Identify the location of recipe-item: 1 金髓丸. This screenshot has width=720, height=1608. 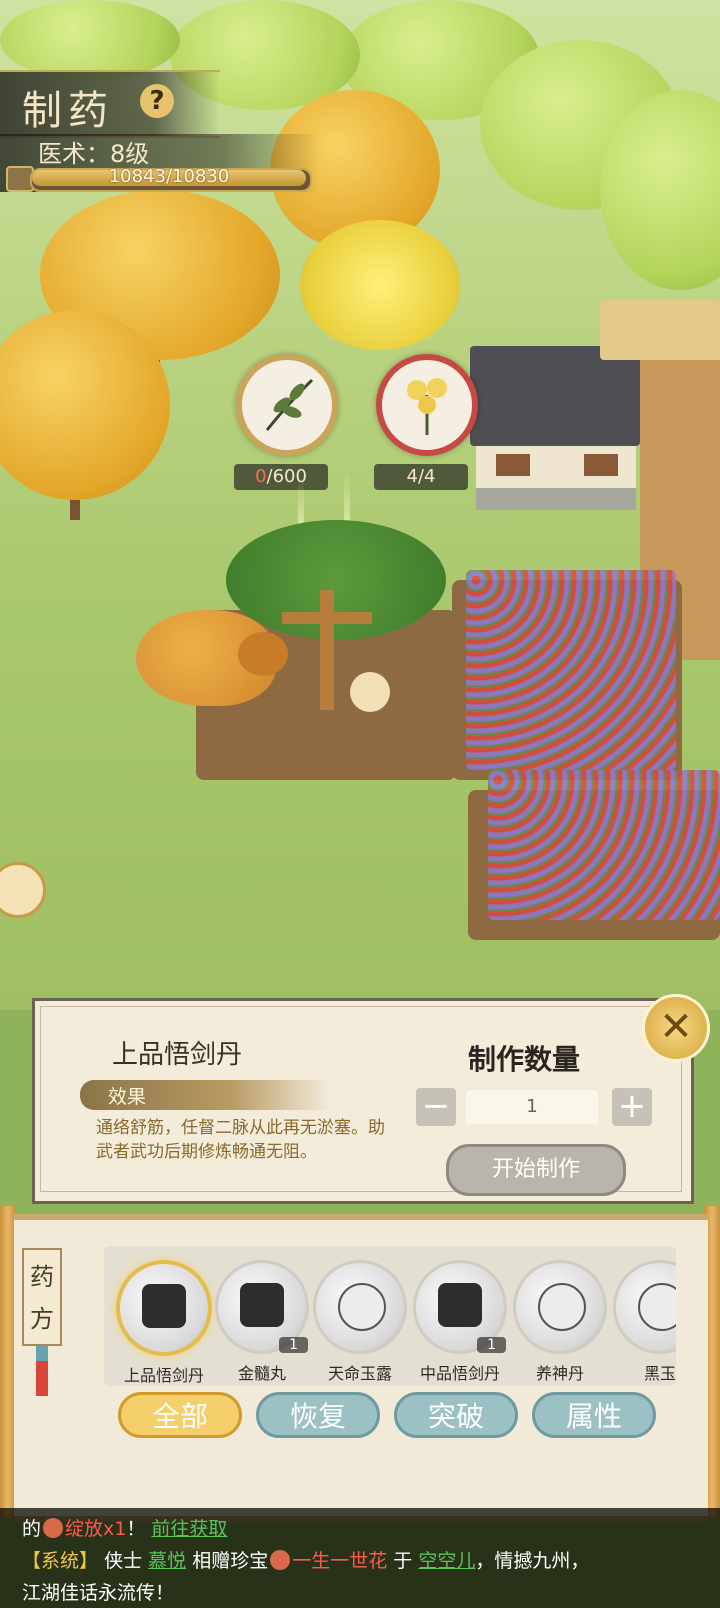
(262, 1322).